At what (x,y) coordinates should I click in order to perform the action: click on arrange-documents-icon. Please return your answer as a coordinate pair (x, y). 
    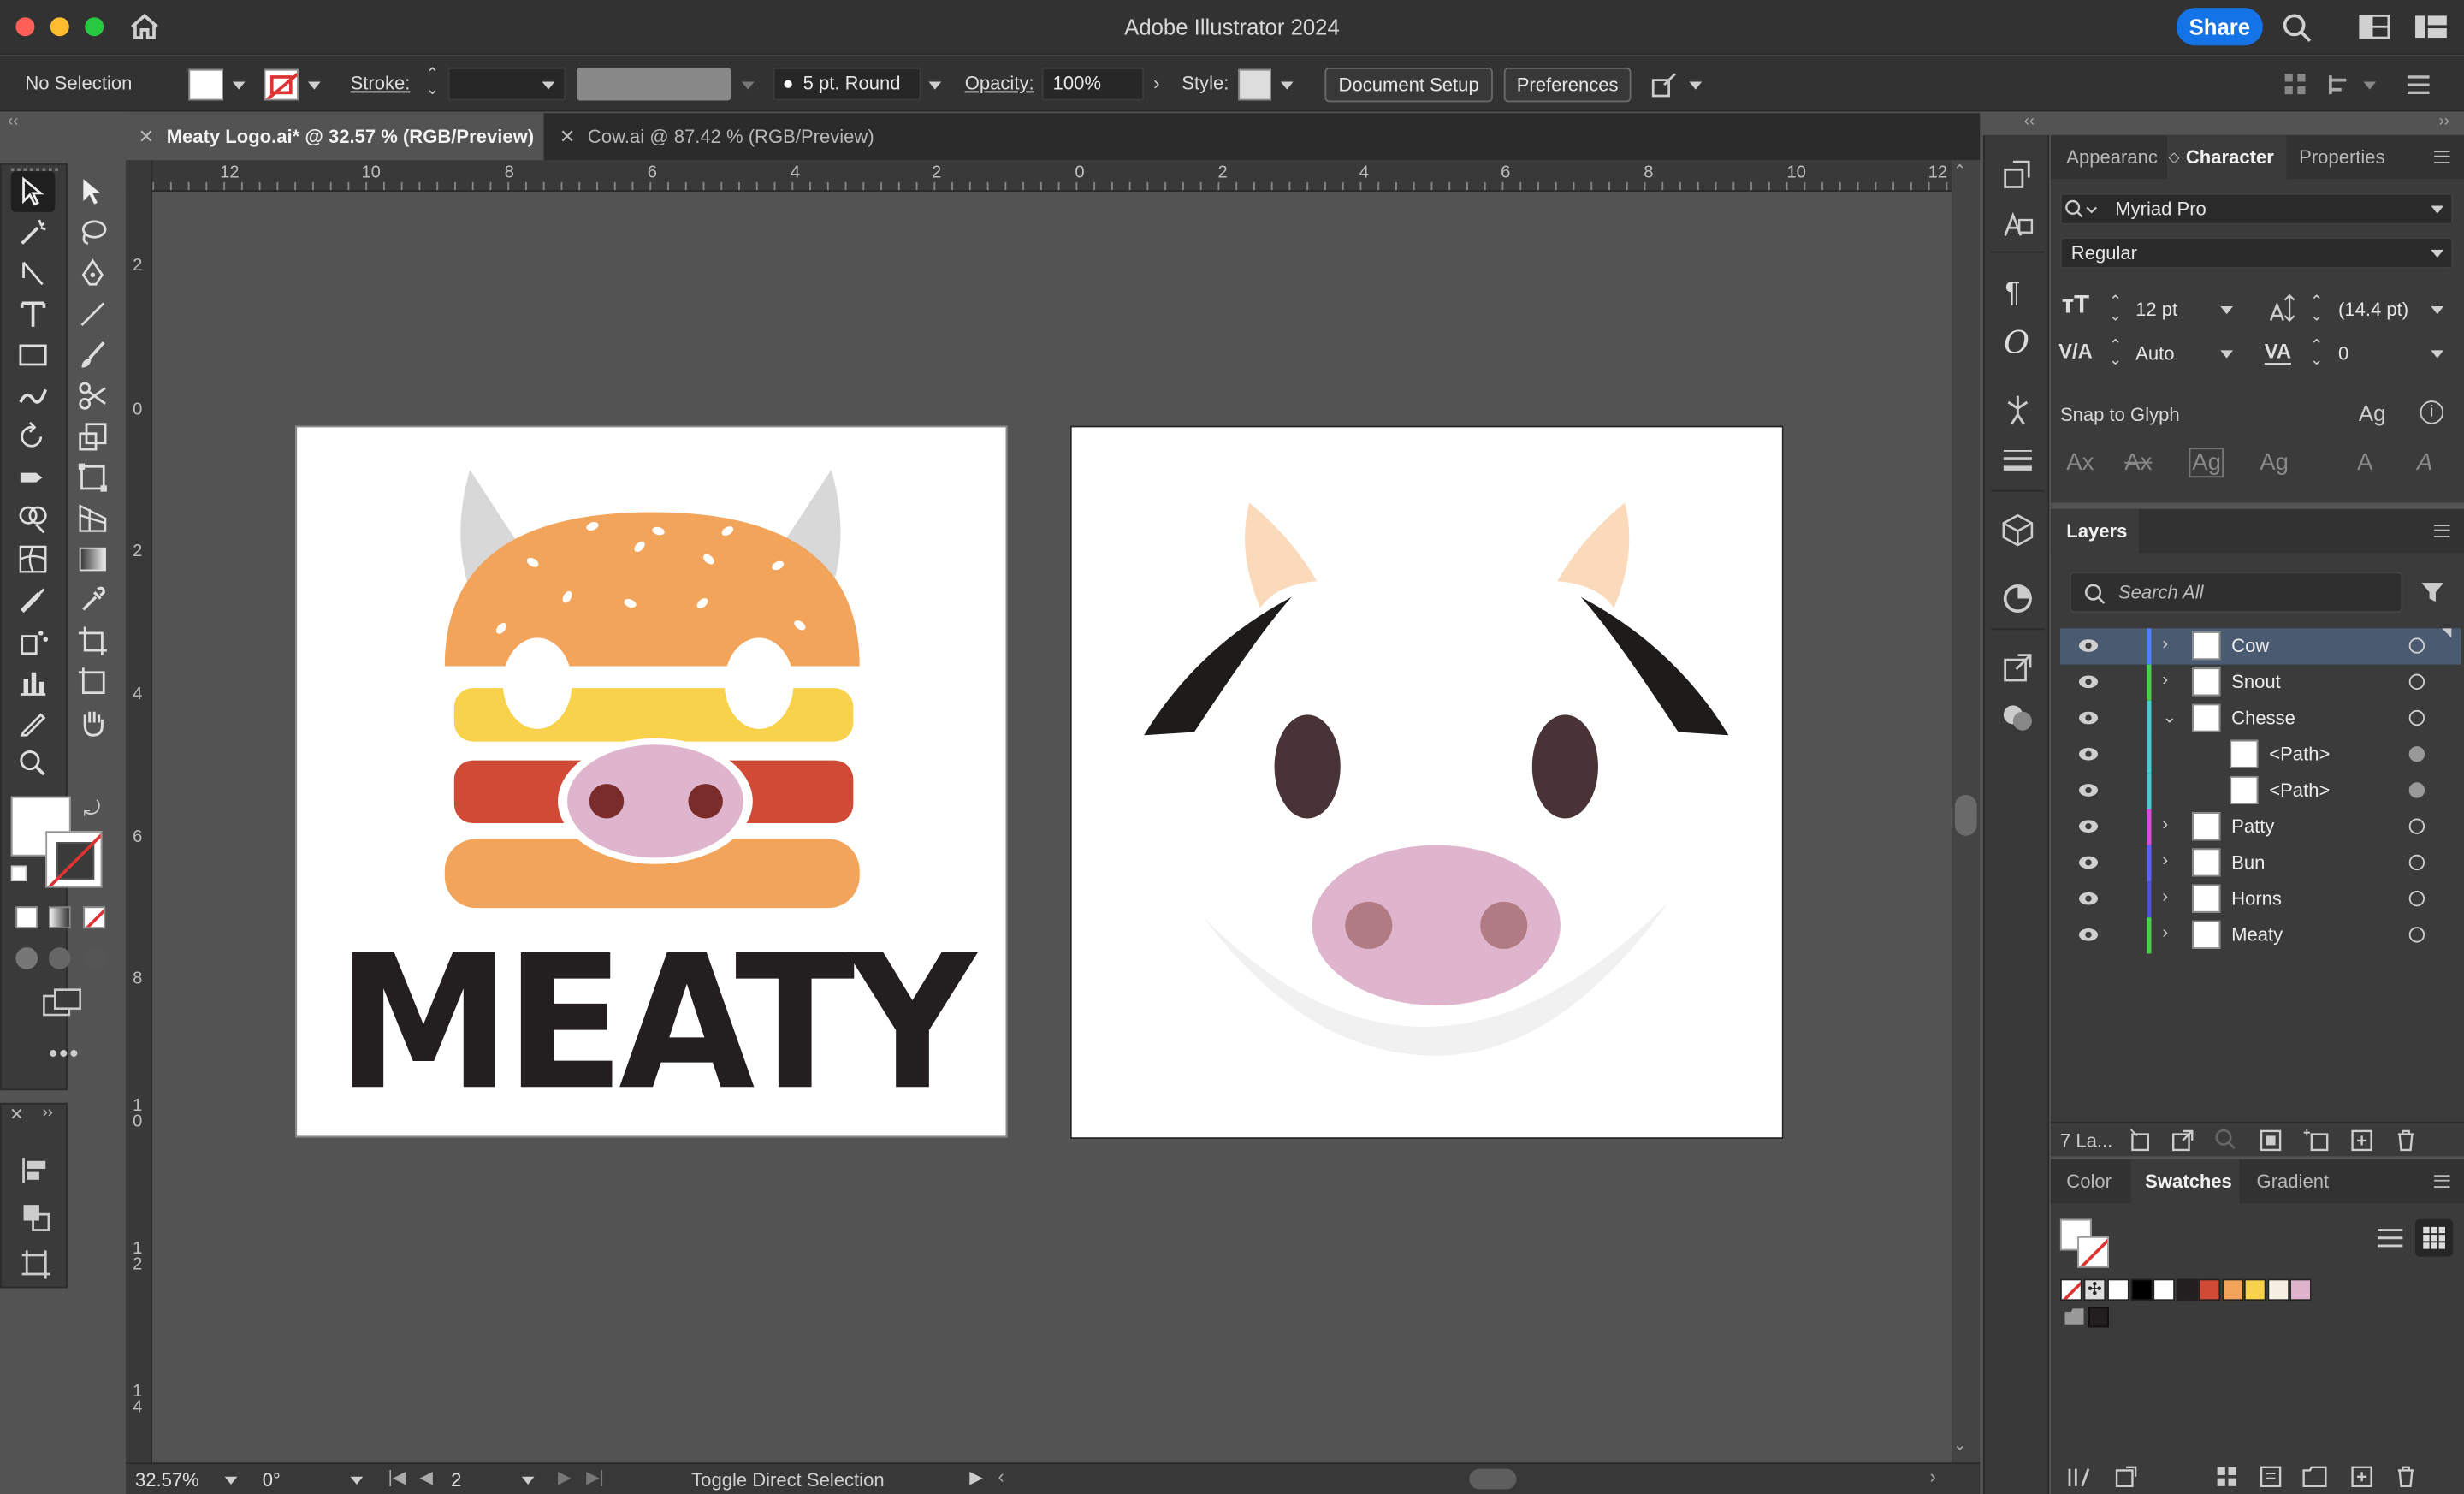
    Looking at the image, I should click on (2374, 27).